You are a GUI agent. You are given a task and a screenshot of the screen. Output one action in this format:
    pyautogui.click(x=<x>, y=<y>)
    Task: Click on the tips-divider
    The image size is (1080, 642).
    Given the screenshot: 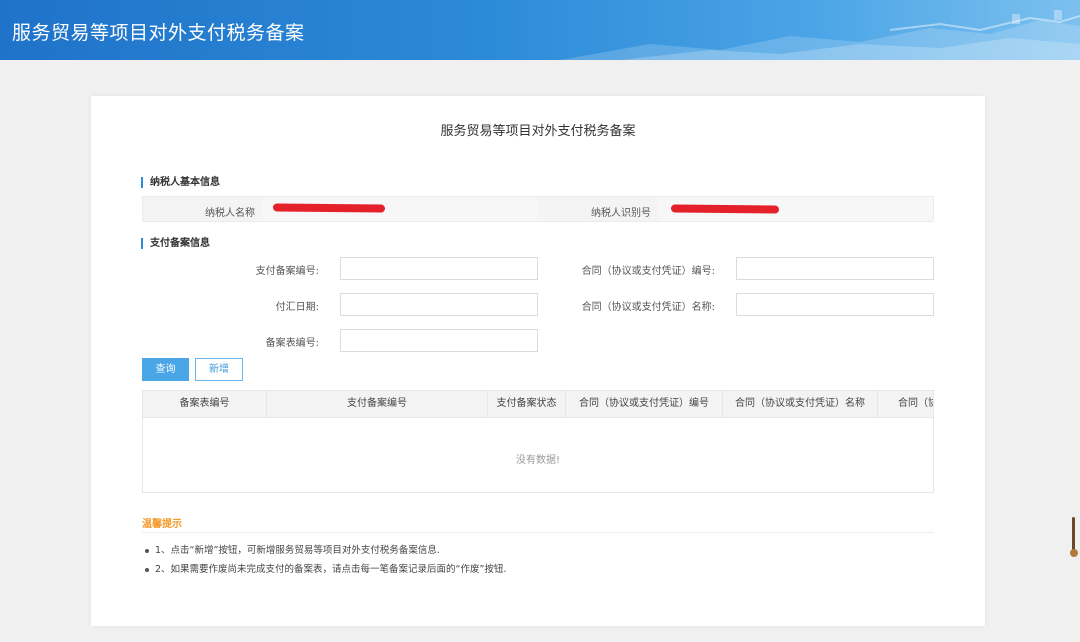 What is the action you would take?
    pyautogui.click(x=538, y=532)
    